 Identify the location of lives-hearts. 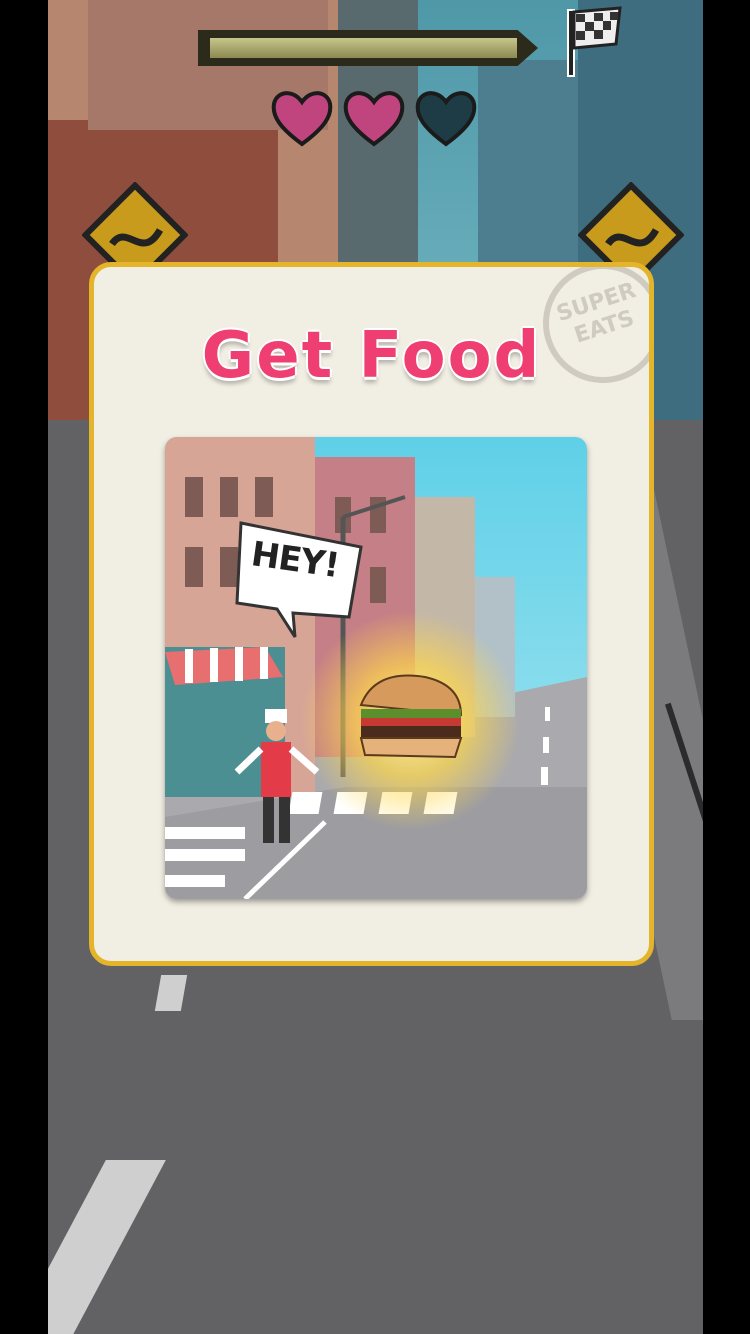
(378, 118).